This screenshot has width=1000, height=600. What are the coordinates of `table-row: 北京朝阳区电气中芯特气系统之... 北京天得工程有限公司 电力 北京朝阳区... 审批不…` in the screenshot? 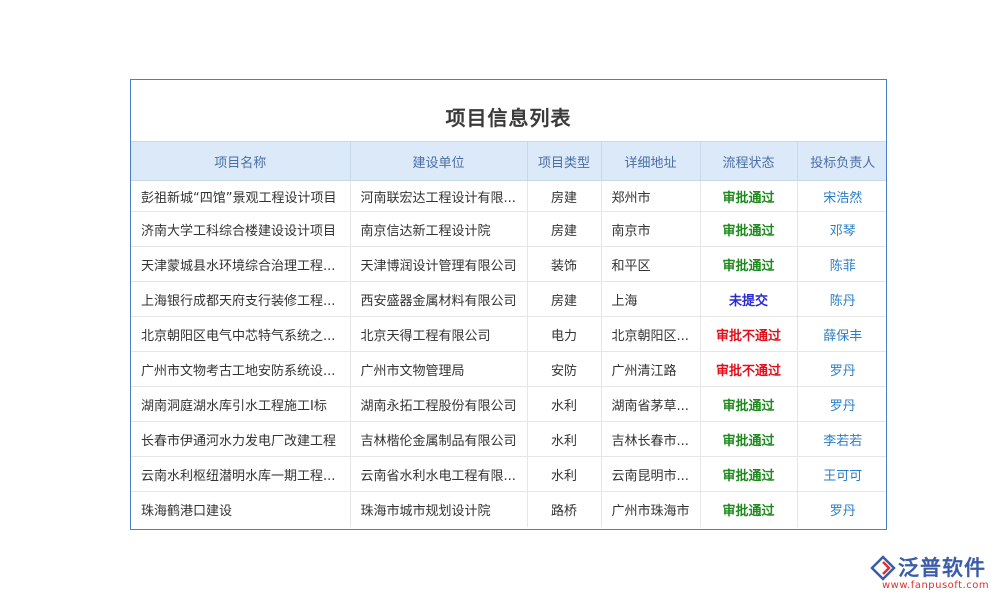 It's located at (508, 334).